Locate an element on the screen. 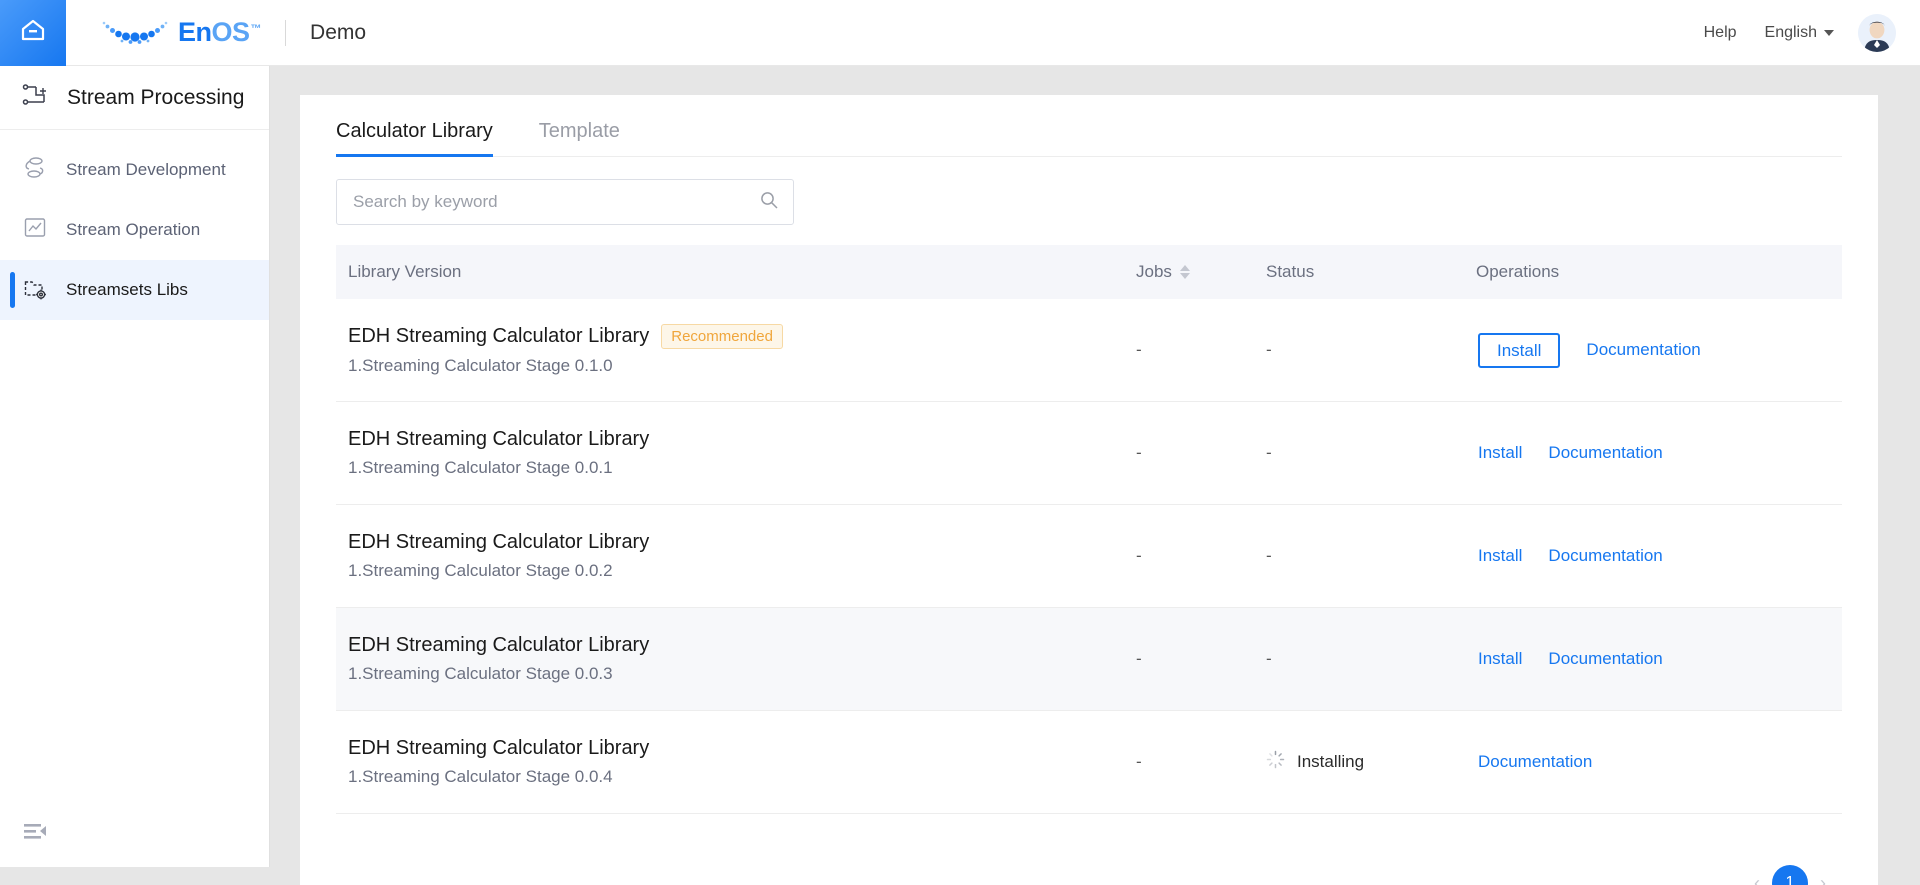 The width and height of the screenshot is (1920, 885). sort-ascending-icon is located at coordinates (1185, 268).